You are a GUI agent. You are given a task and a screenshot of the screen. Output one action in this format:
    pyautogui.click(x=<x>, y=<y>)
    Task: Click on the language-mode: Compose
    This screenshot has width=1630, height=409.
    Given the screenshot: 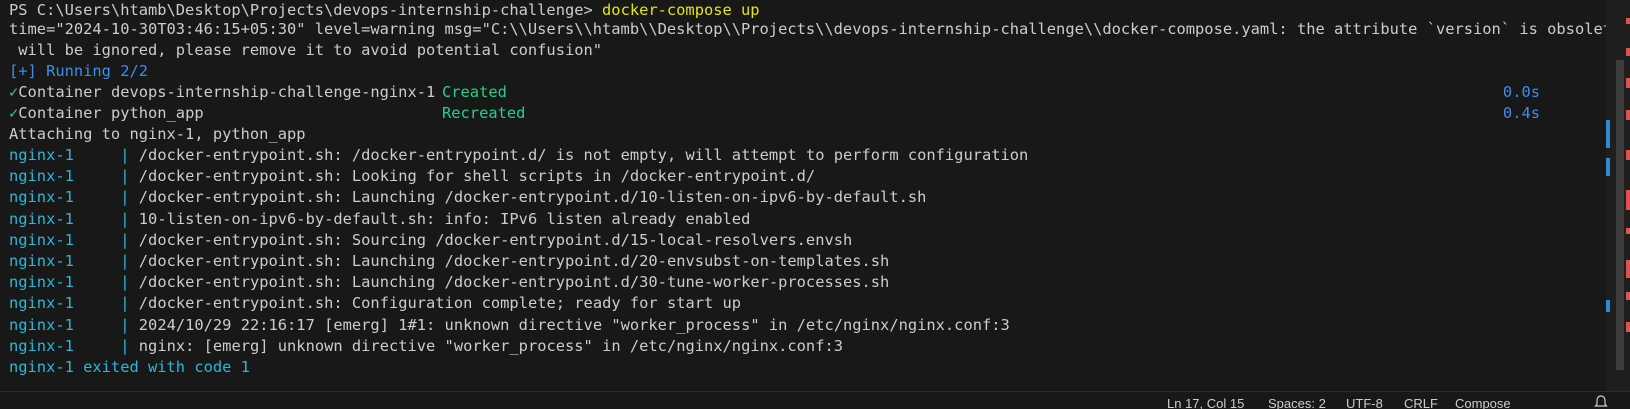 What is the action you would take?
    pyautogui.click(x=1483, y=400)
    